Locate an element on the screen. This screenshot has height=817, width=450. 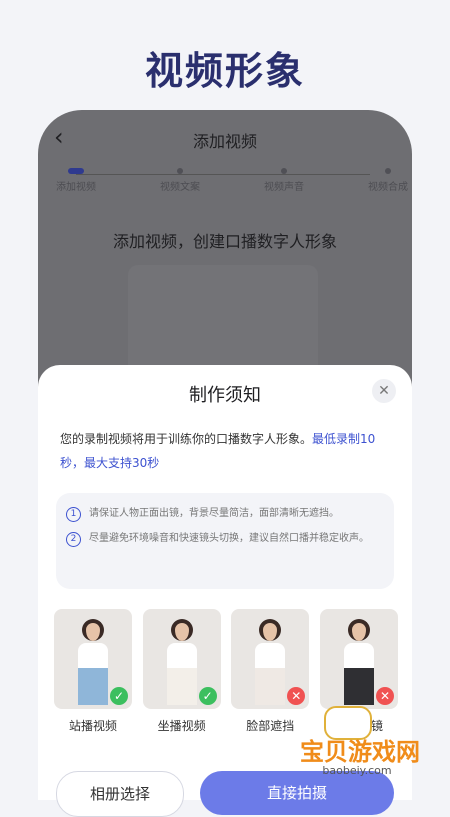
main-instruction: 添加视频，创建口播数字人形象 is located at coordinates (224, 241).